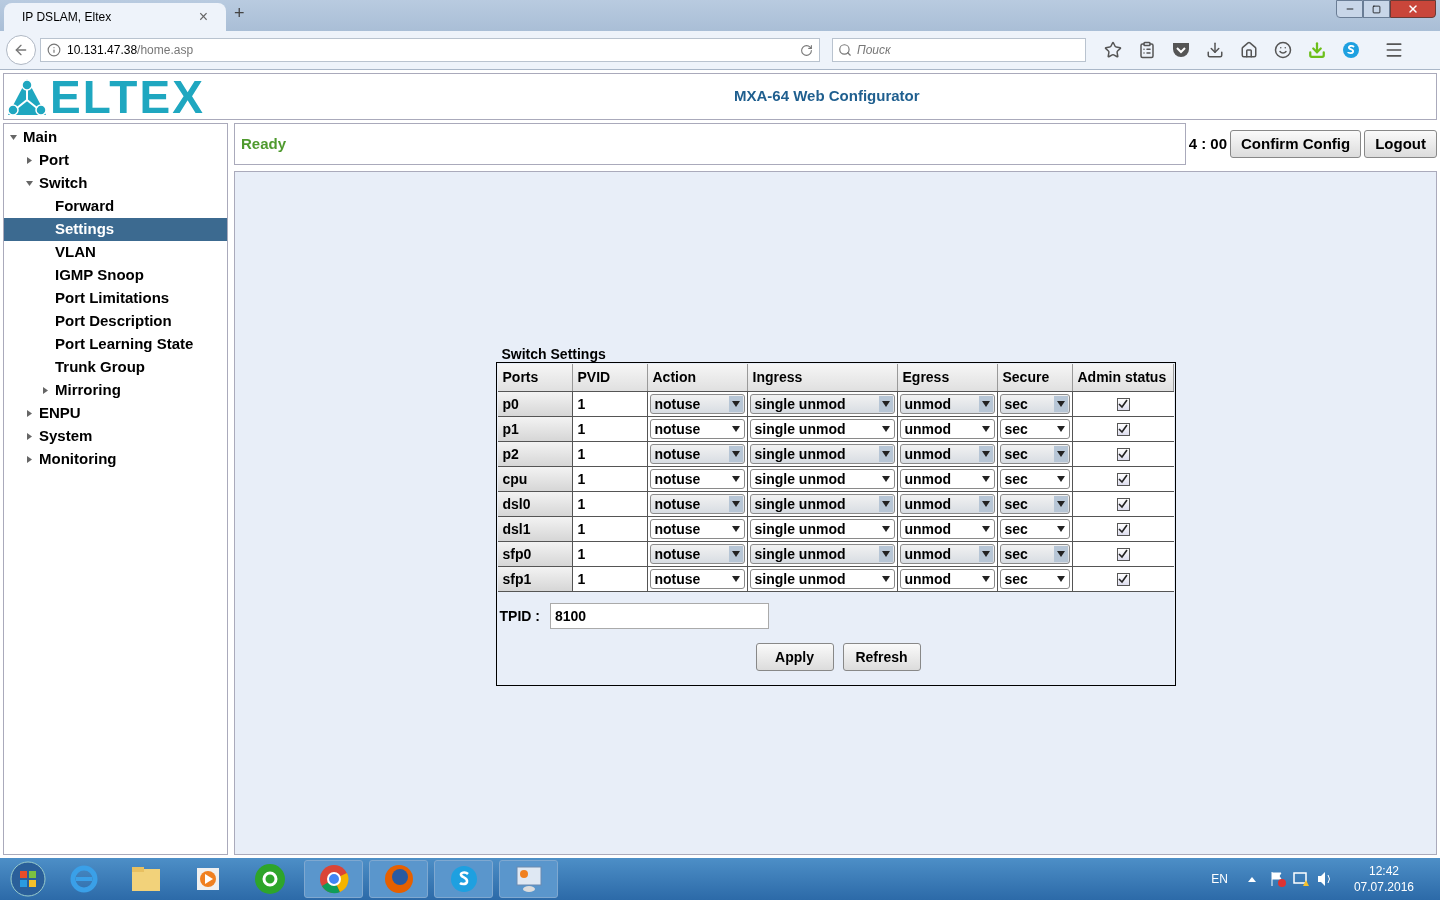 The height and width of the screenshot is (900, 1440). Describe the element at coordinates (115, 344) in the screenshot. I see `tree-item: Port Learning State` at that location.